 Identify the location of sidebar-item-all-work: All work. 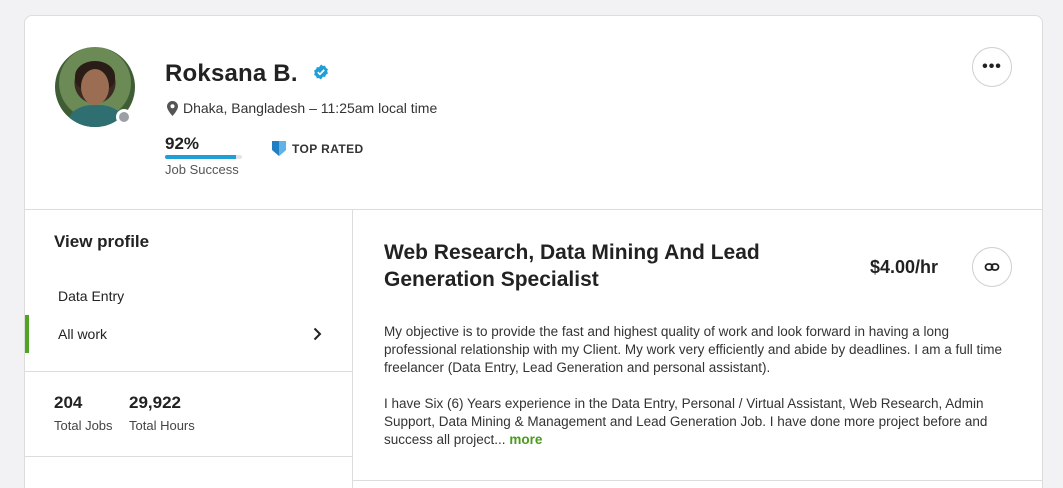
(188, 334).